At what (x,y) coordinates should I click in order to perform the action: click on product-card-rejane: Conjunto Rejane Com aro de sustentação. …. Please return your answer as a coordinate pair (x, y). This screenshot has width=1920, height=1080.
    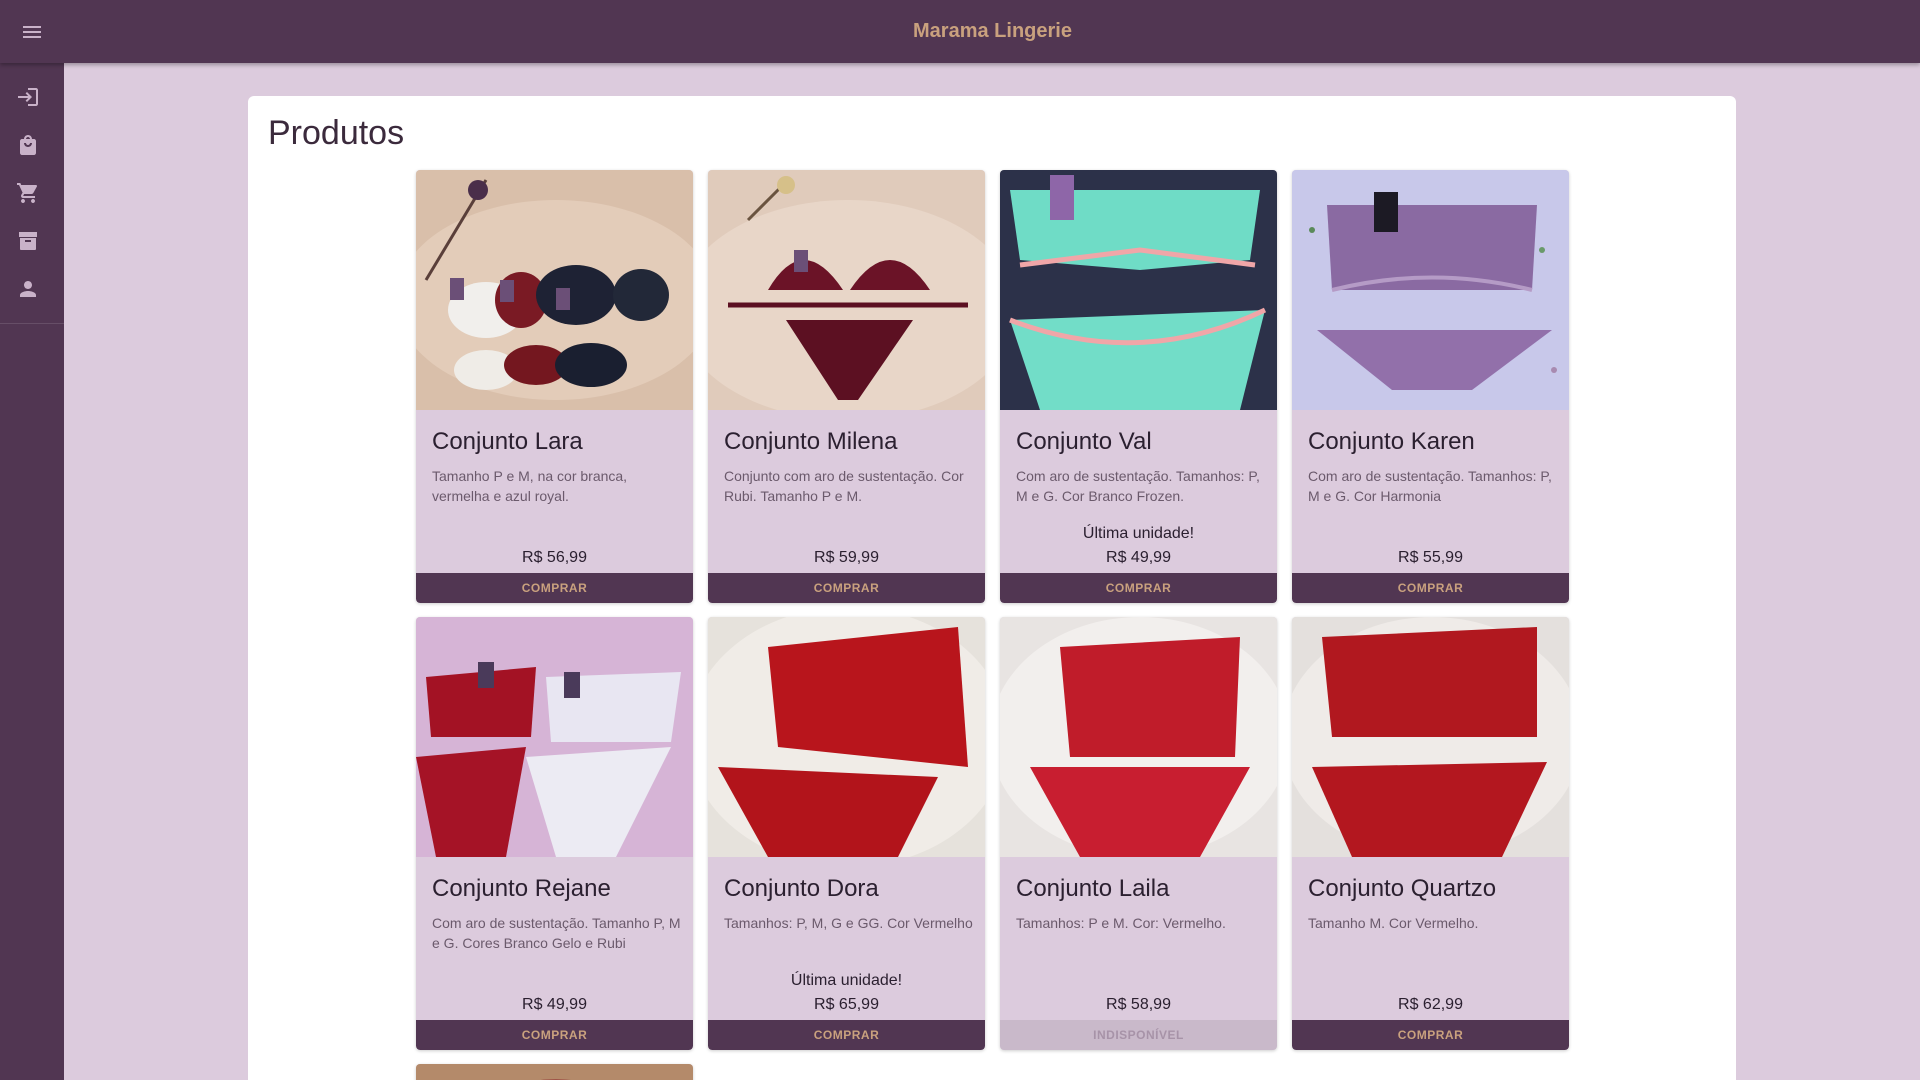
    Looking at the image, I should click on (554, 833).